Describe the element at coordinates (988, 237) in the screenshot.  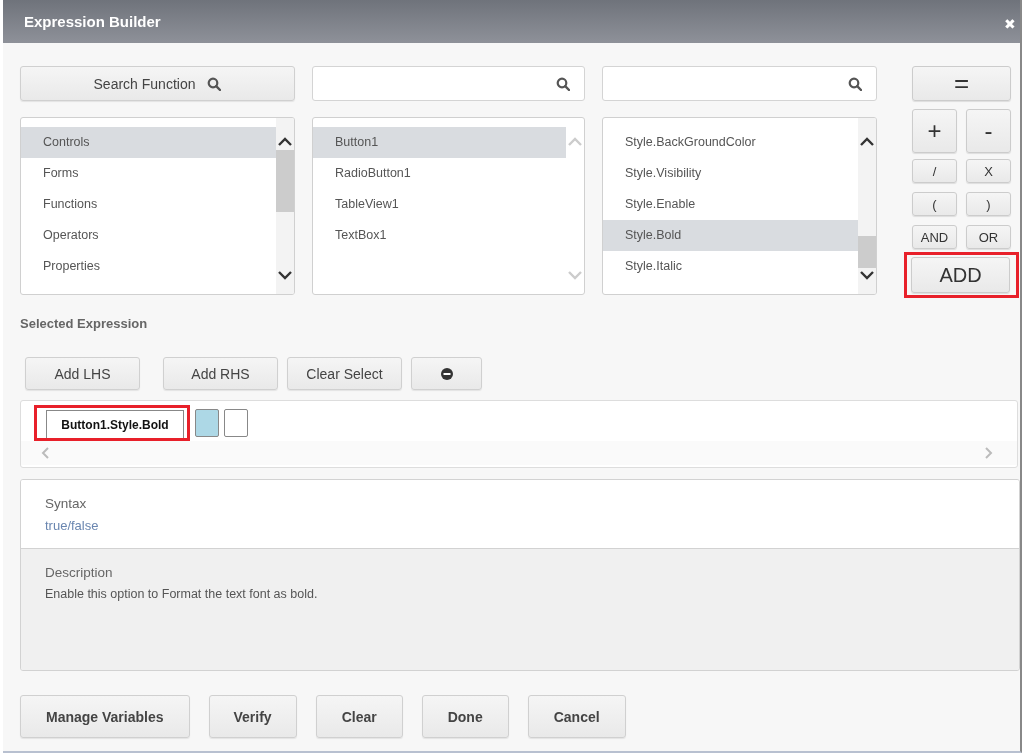
I see `operator-button: OR` at that location.